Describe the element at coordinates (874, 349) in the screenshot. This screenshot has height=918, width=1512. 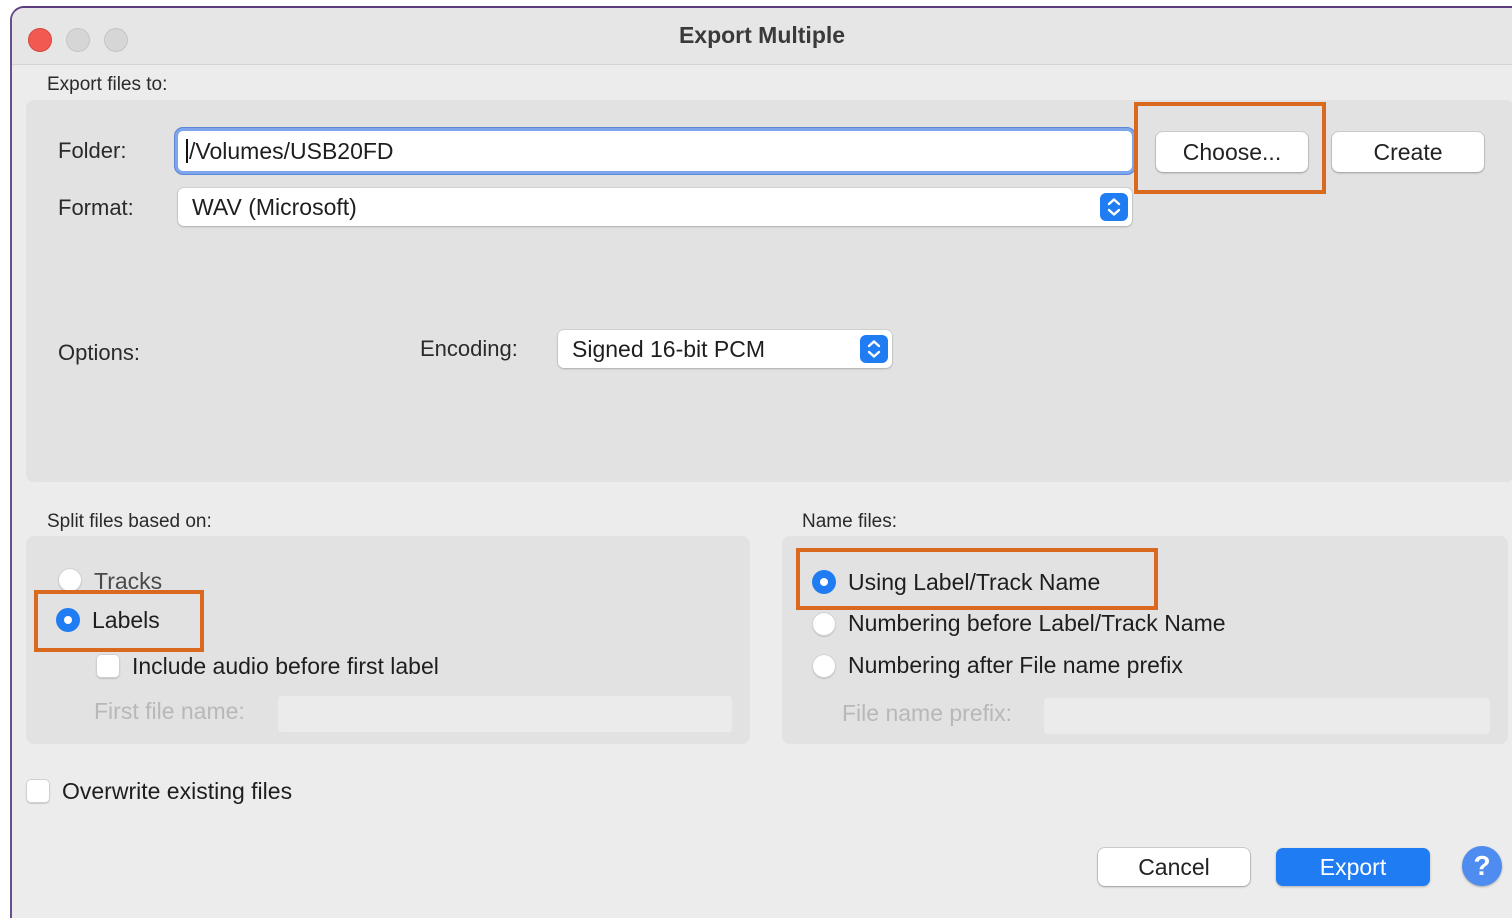
I see `encoding-stepper-chevron-icon` at that location.